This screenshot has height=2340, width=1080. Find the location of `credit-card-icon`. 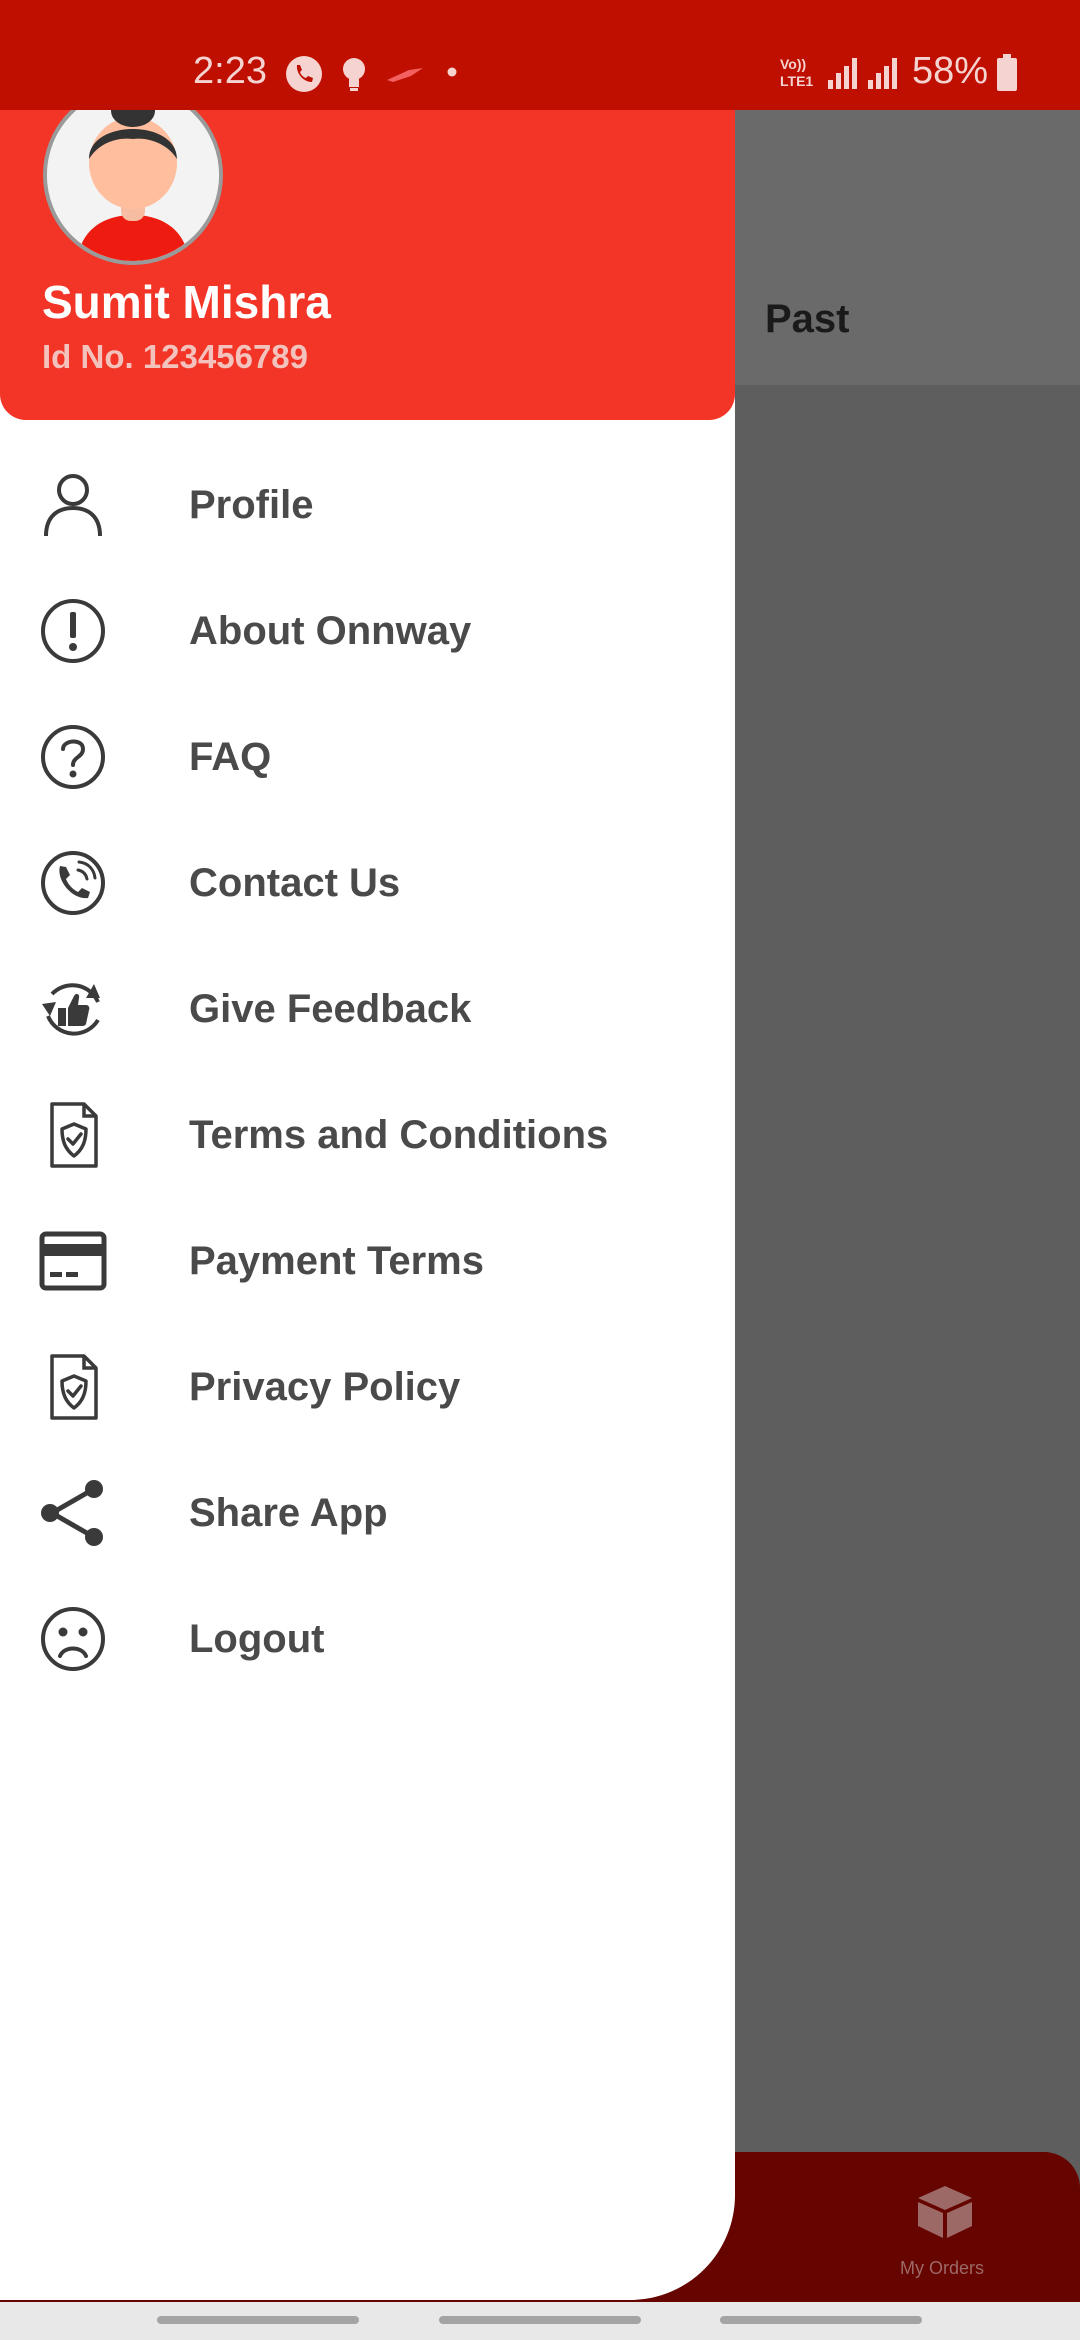

credit-card-icon is located at coordinates (73, 1261).